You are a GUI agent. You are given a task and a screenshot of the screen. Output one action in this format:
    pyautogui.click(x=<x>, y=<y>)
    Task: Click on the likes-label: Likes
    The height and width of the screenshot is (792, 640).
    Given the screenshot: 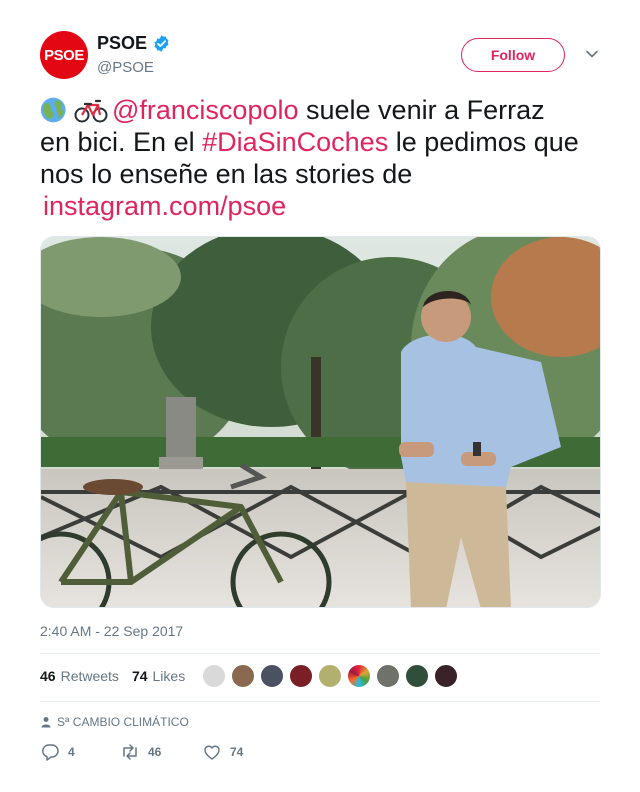 What is the action you would take?
    pyautogui.click(x=169, y=676)
    